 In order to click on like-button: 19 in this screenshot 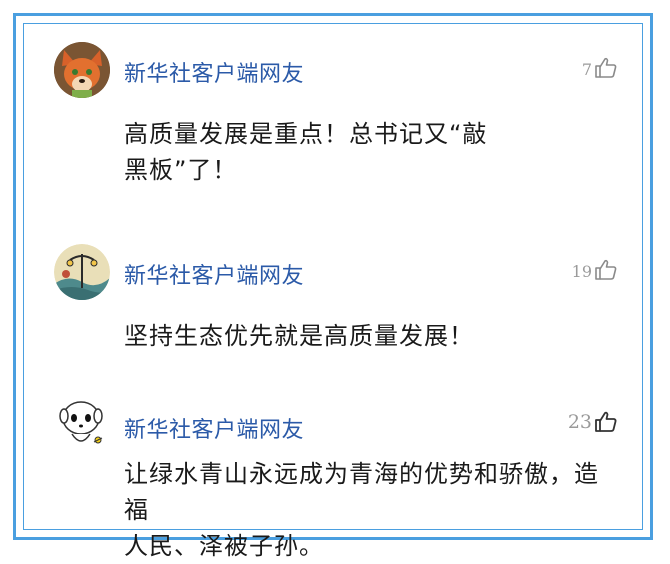, I will do `click(595, 270)`.